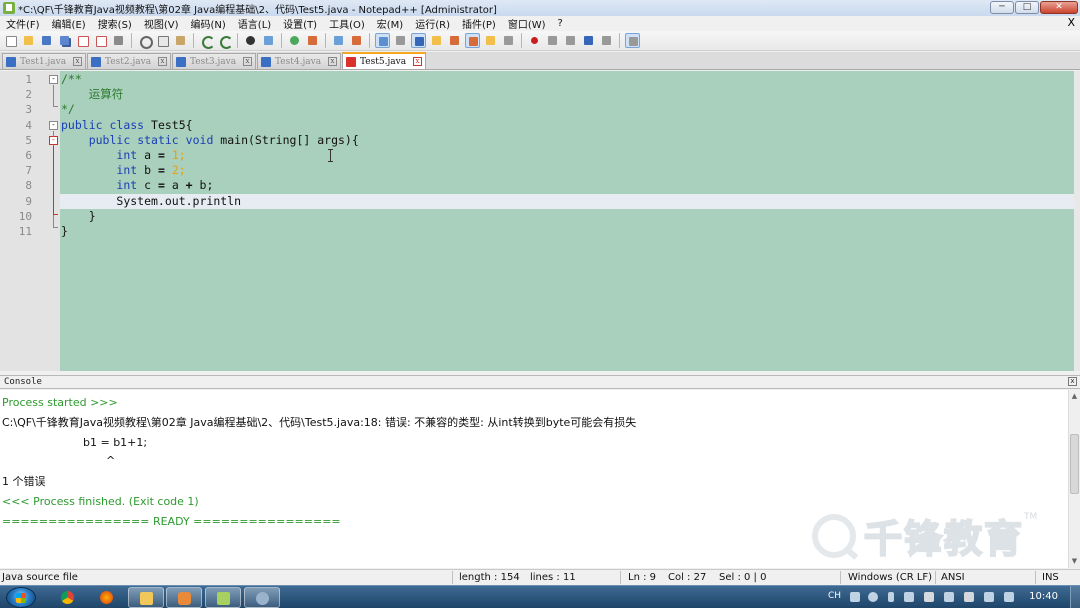 Image resolution: width=1080 pixels, height=608 pixels. I want to click on function-list-icon, so click(472, 40).